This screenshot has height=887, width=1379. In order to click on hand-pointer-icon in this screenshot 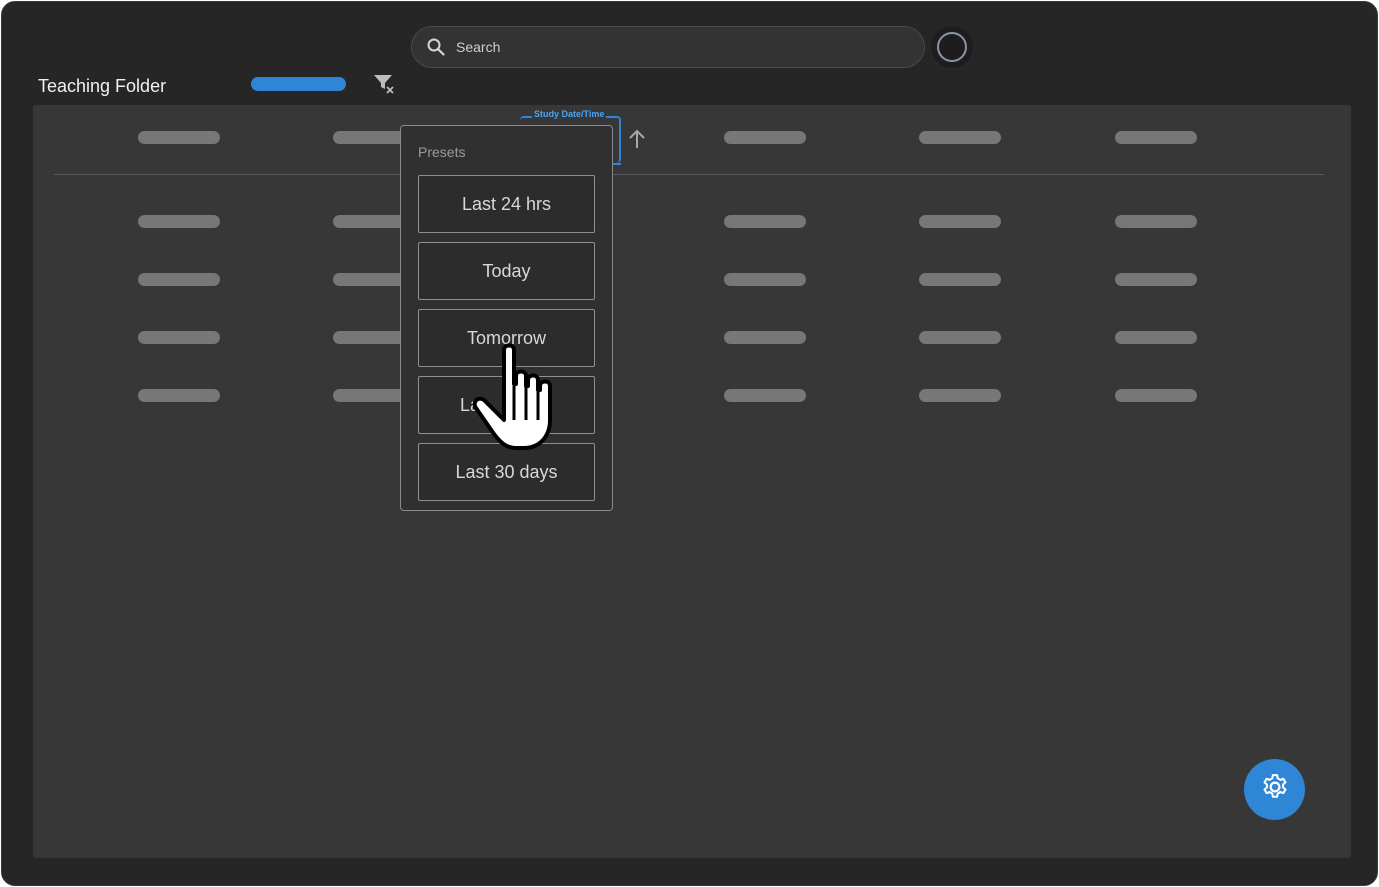, I will do `click(516, 399)`.